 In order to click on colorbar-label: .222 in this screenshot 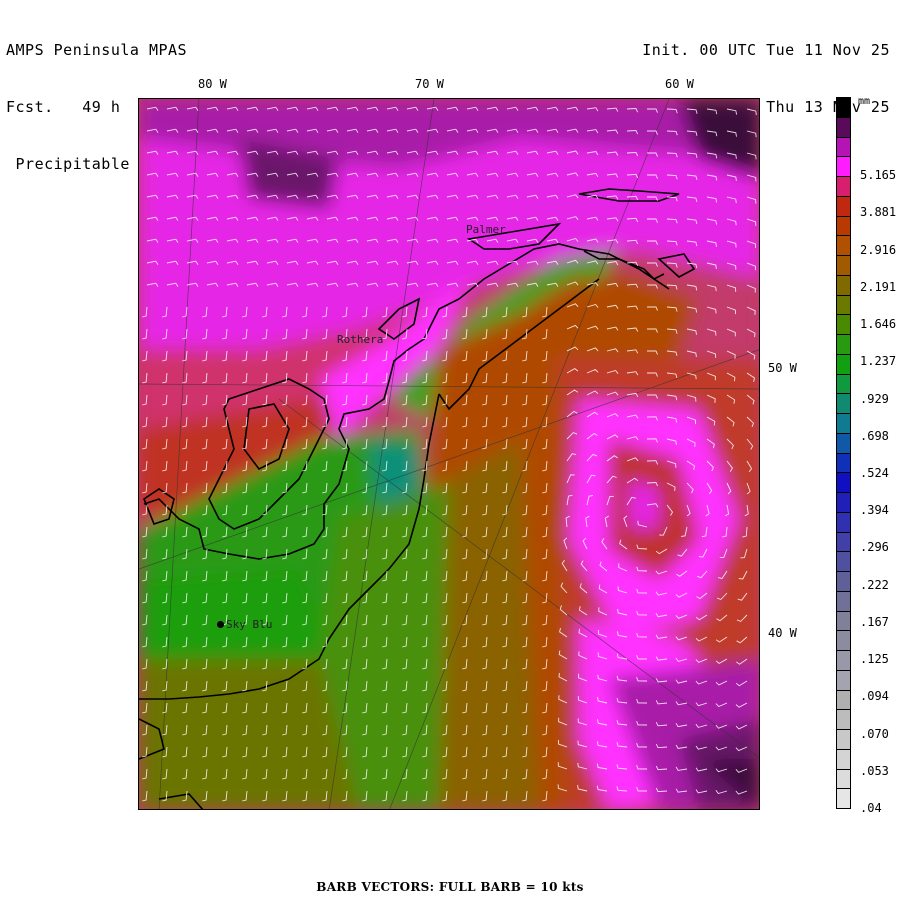, I will do `click(874, 584)`.